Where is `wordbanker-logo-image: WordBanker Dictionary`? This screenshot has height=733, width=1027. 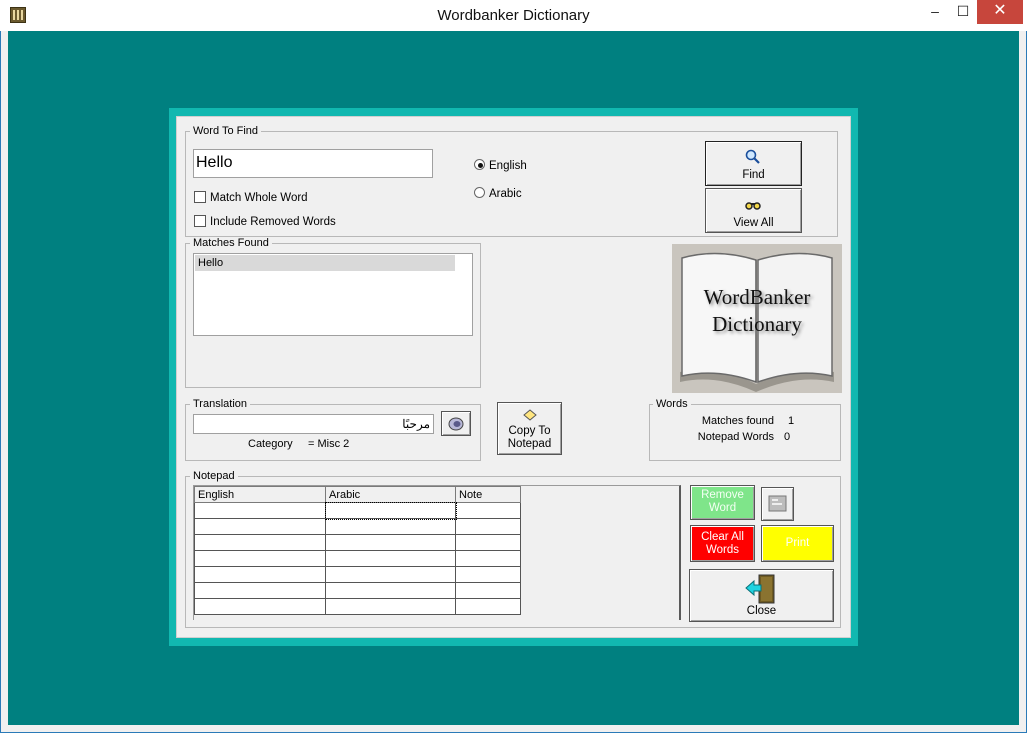
wordbanker-logo-image: WordBanker Dictionary is located at coordinates (757, 318).